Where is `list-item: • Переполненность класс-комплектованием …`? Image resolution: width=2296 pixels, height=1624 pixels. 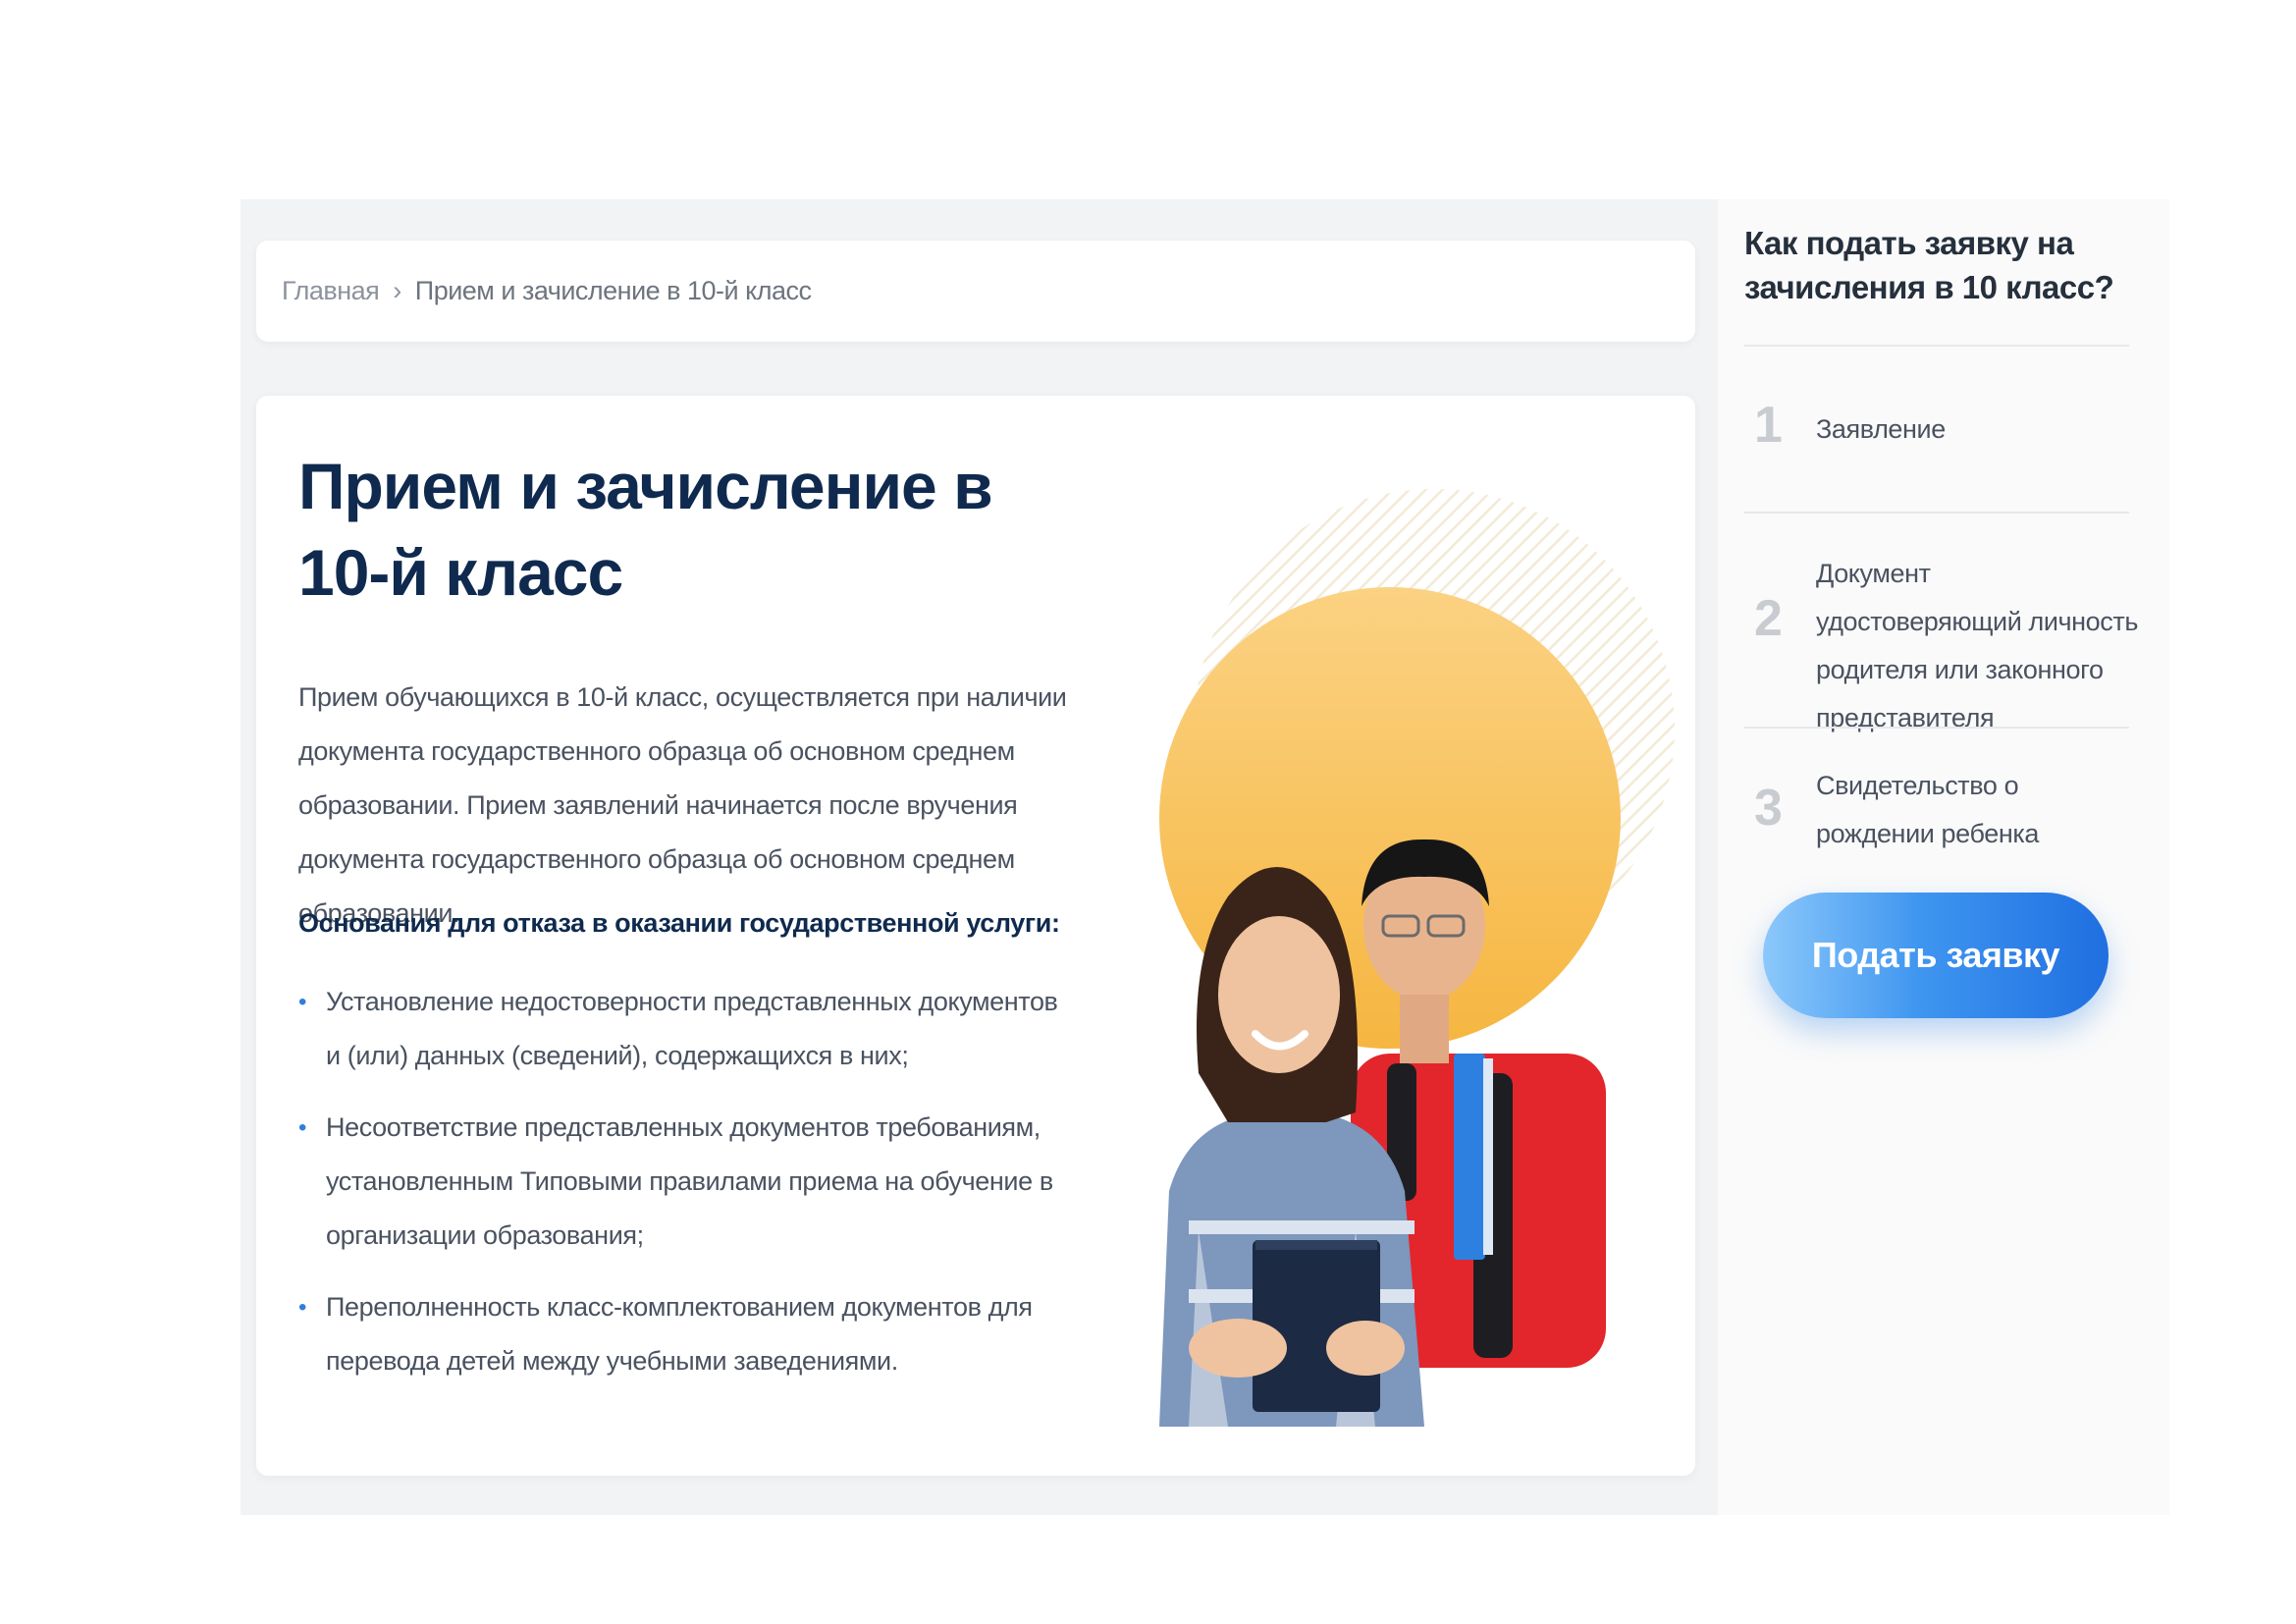 list-item: • Переполненность класс-комплектованием … is located at coordinates (681, 1334).